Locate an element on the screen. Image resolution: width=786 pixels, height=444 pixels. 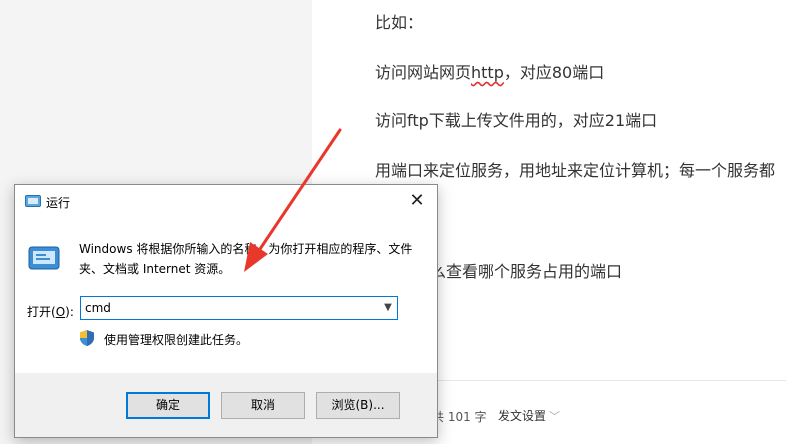
doc-line-2-http: http is located at coordinates (487, 72).